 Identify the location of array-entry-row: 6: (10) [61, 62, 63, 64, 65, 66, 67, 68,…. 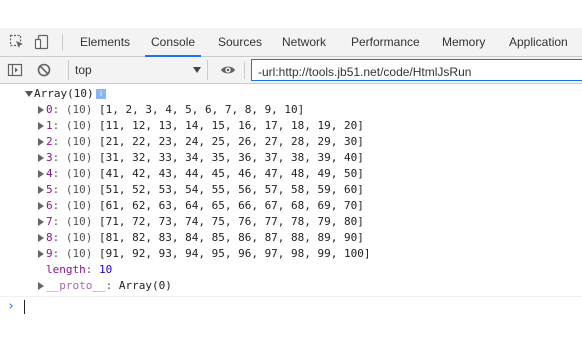
(210, 206).